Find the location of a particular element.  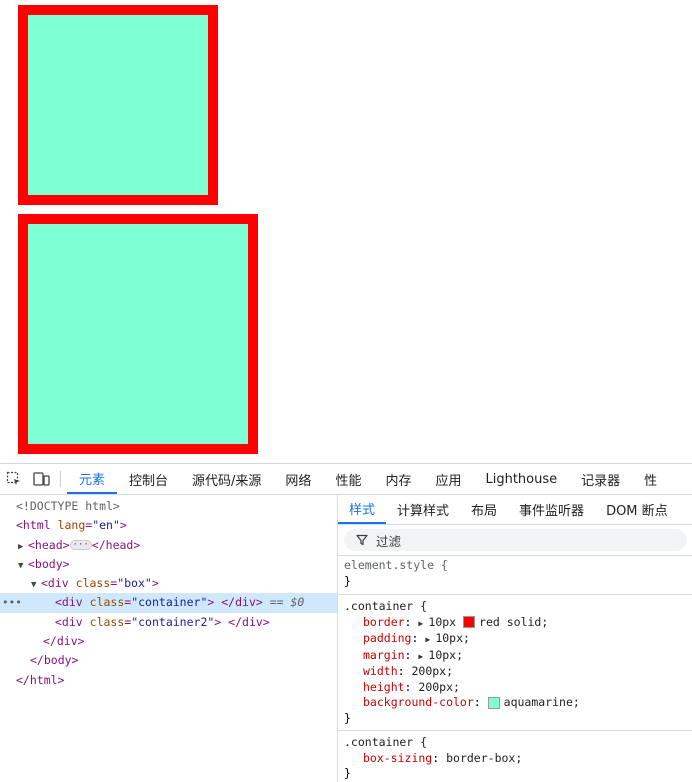

prop-name: background-color is located at coordinates (418, 702).